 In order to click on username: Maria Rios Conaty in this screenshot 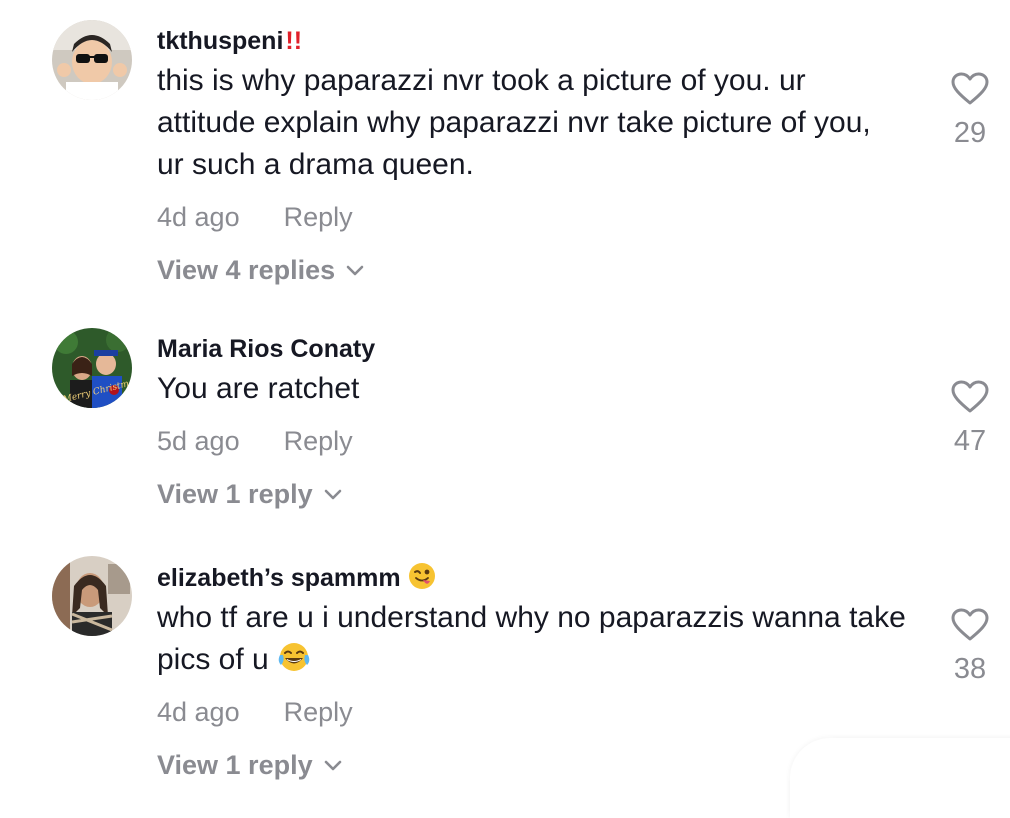, I will do `click(537, 349)`.